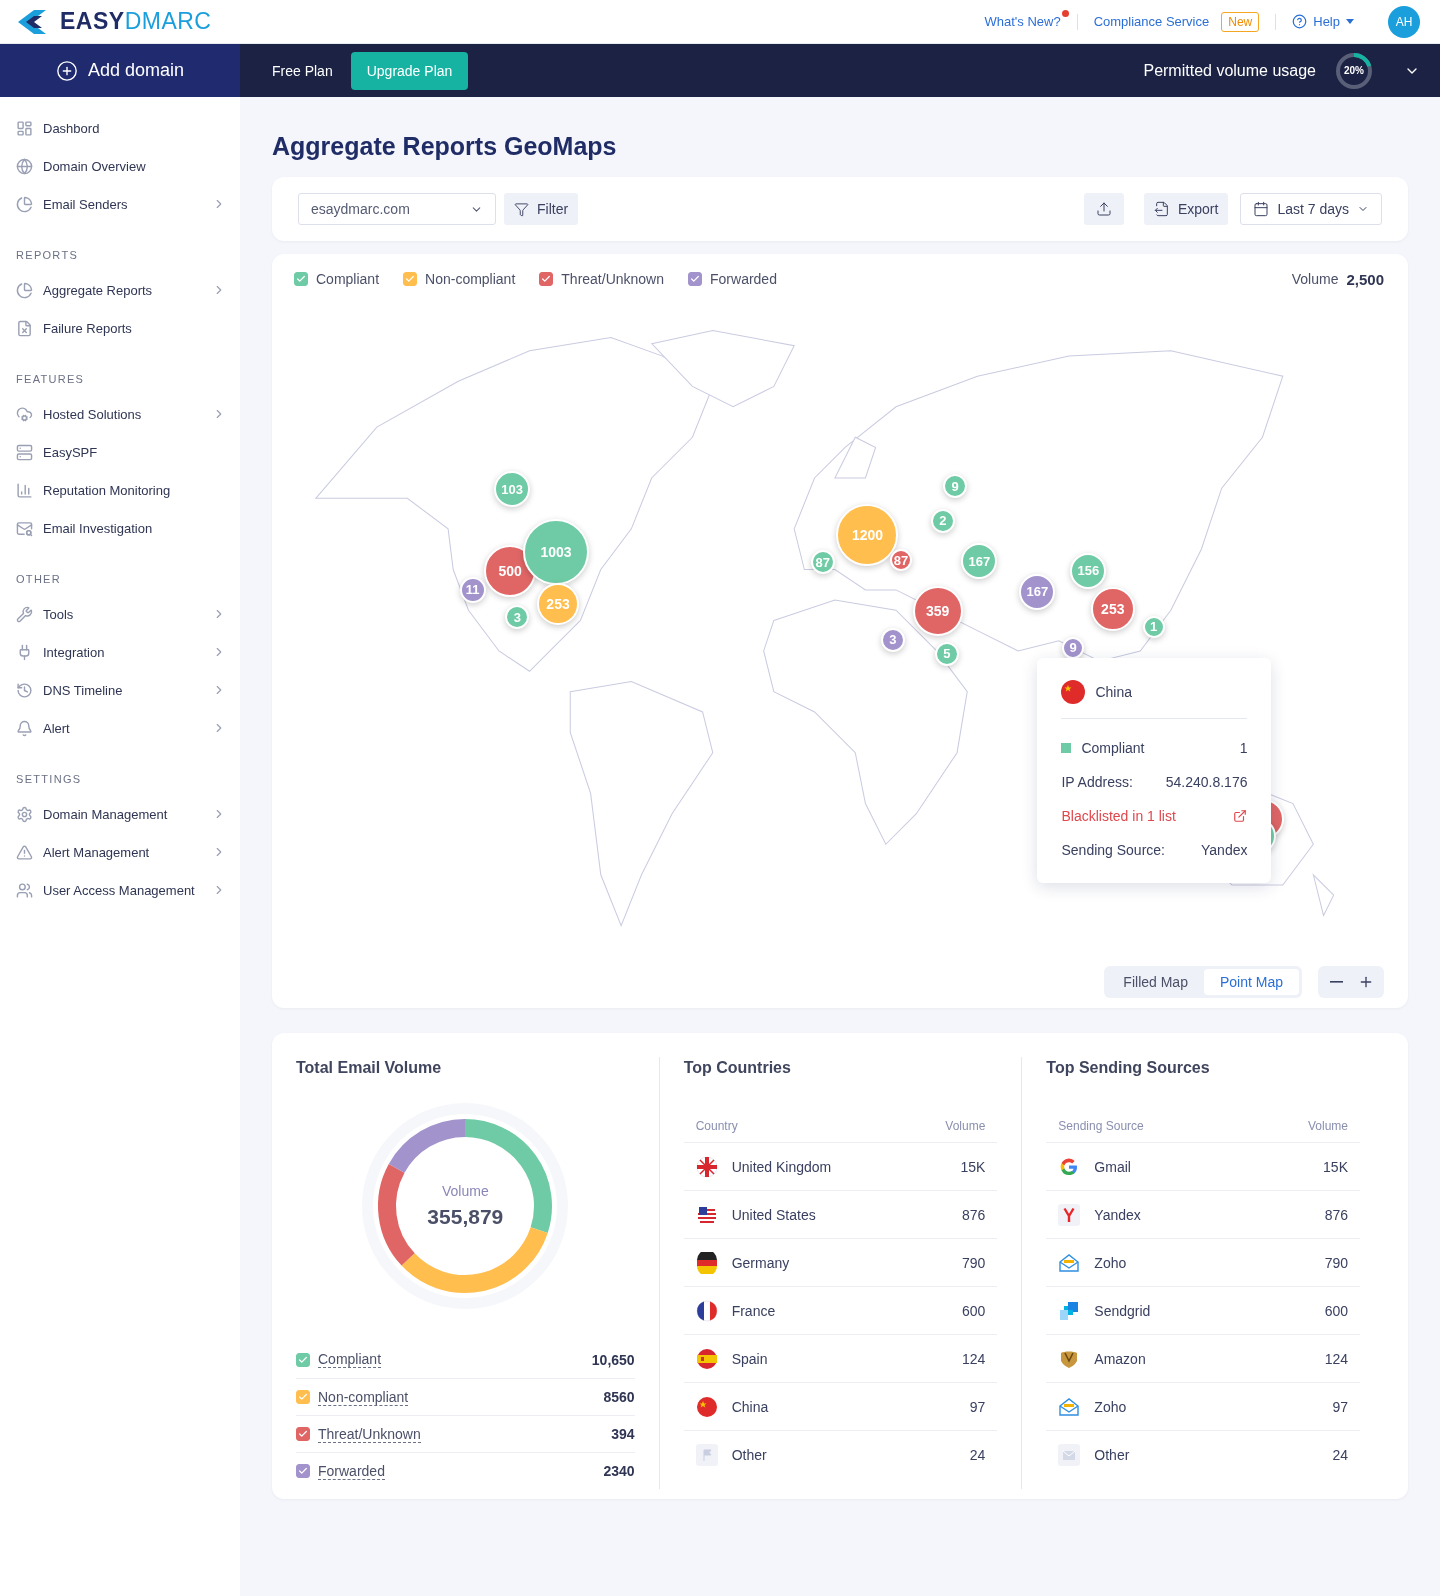  I want to click on add-domain-button: Add domain, so click(120, 70).